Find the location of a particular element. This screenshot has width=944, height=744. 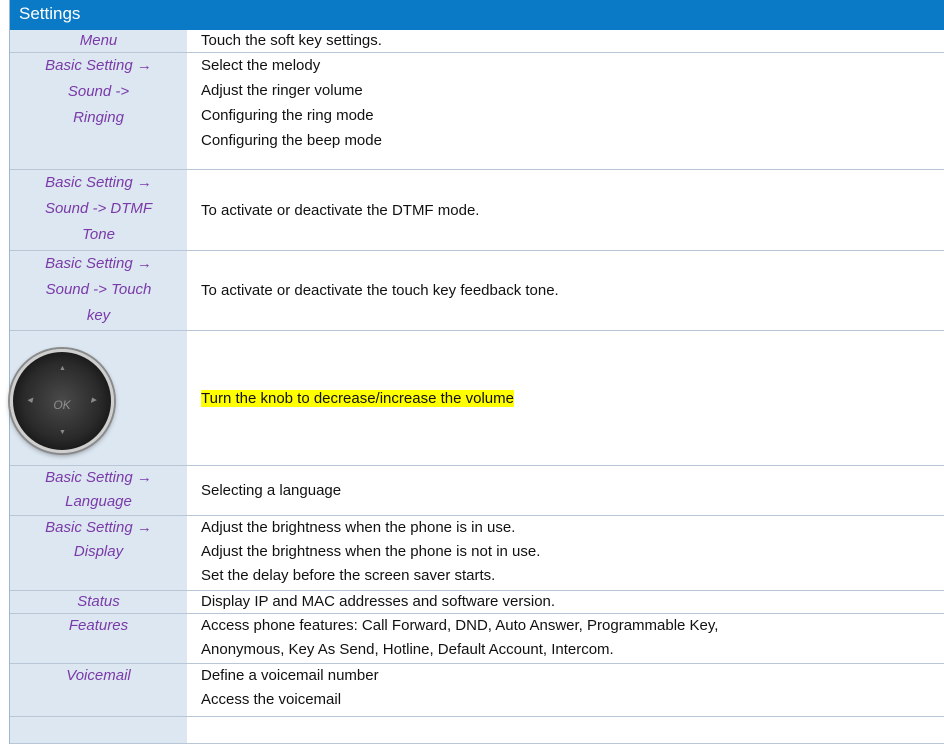

description-line: Configuring the beep mode is located at coordinates (291, 140).